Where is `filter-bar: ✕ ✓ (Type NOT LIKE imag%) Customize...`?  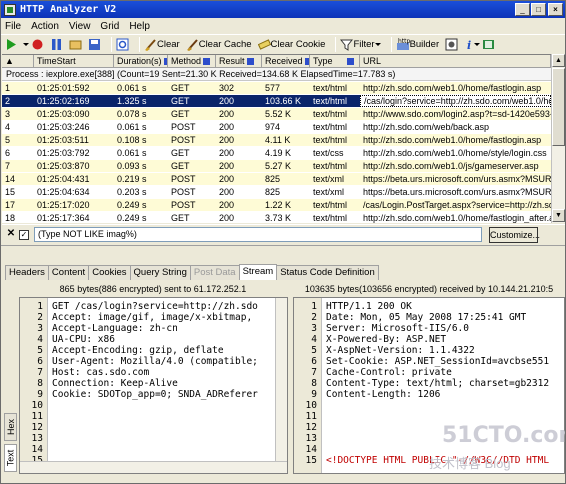
filter-bar: ✕ ✓ (Type NOT LIKE imag%) Customize... is located at coordinates (283, 234).